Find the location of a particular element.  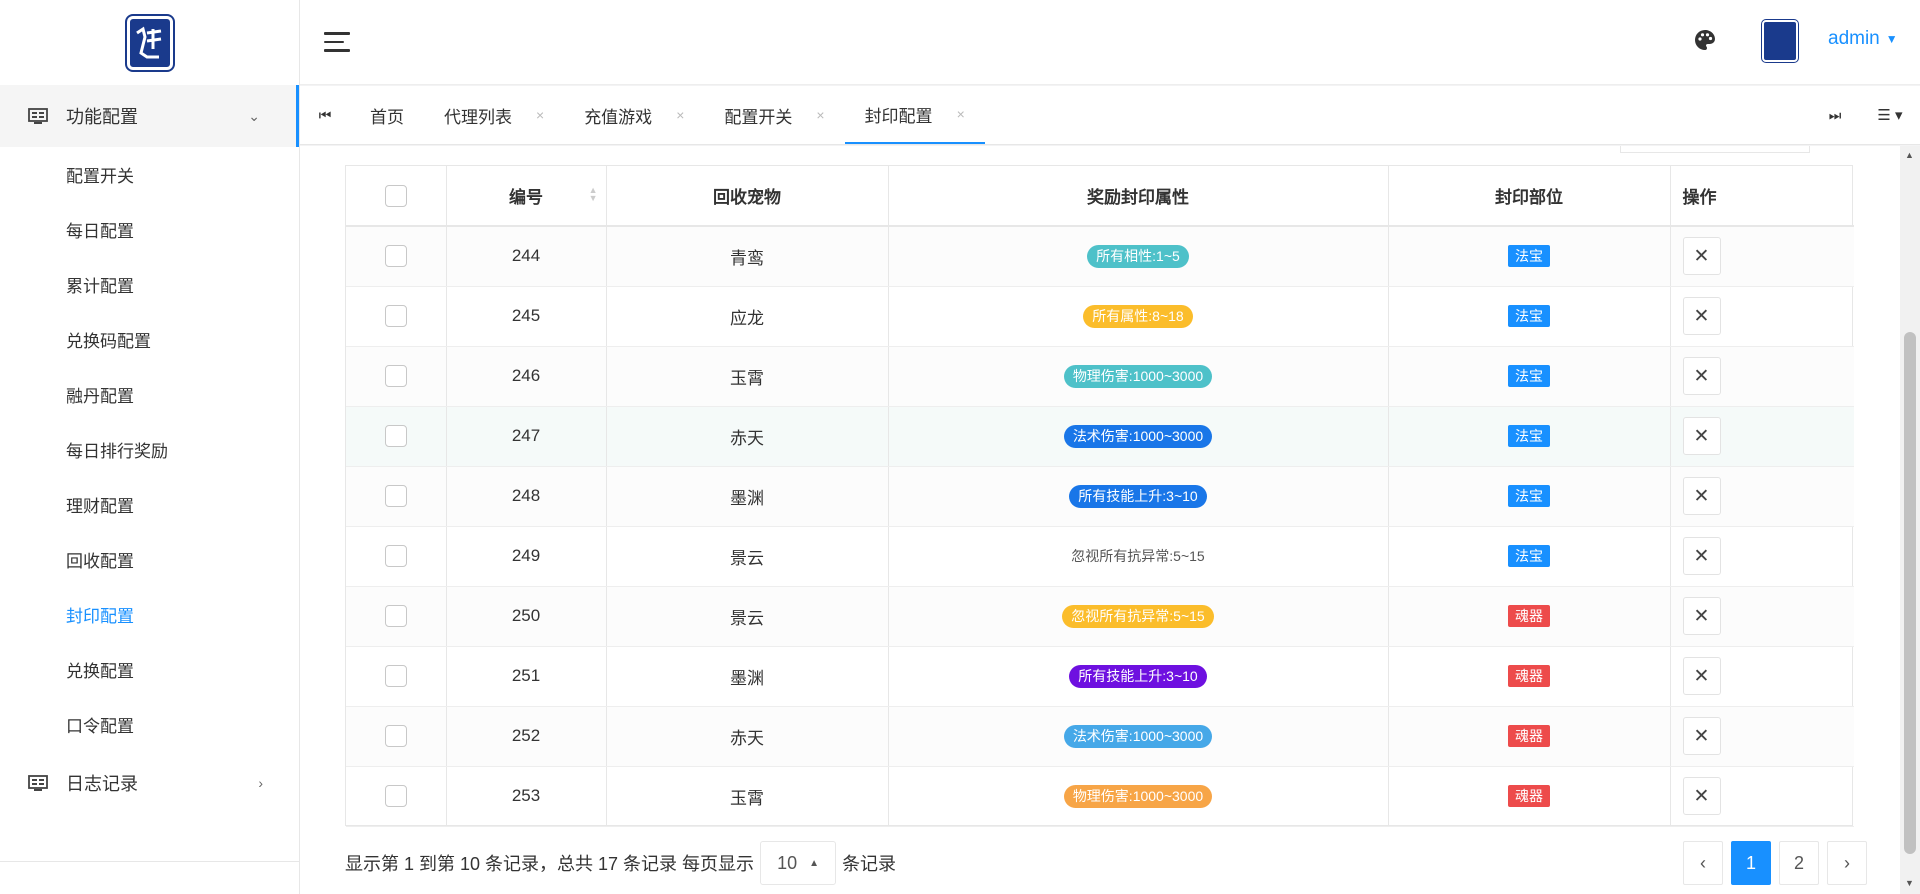

cell-attr: 物理伤害:1000~3000 is located at coordinates (1138, 796).